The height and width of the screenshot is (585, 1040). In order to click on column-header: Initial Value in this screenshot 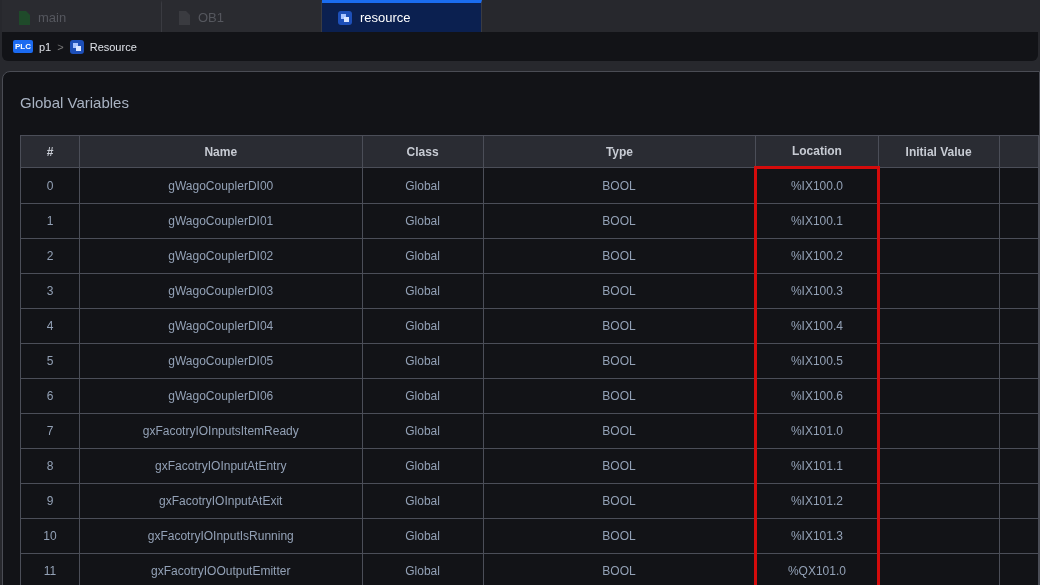, I will do `click(939, 151)`.